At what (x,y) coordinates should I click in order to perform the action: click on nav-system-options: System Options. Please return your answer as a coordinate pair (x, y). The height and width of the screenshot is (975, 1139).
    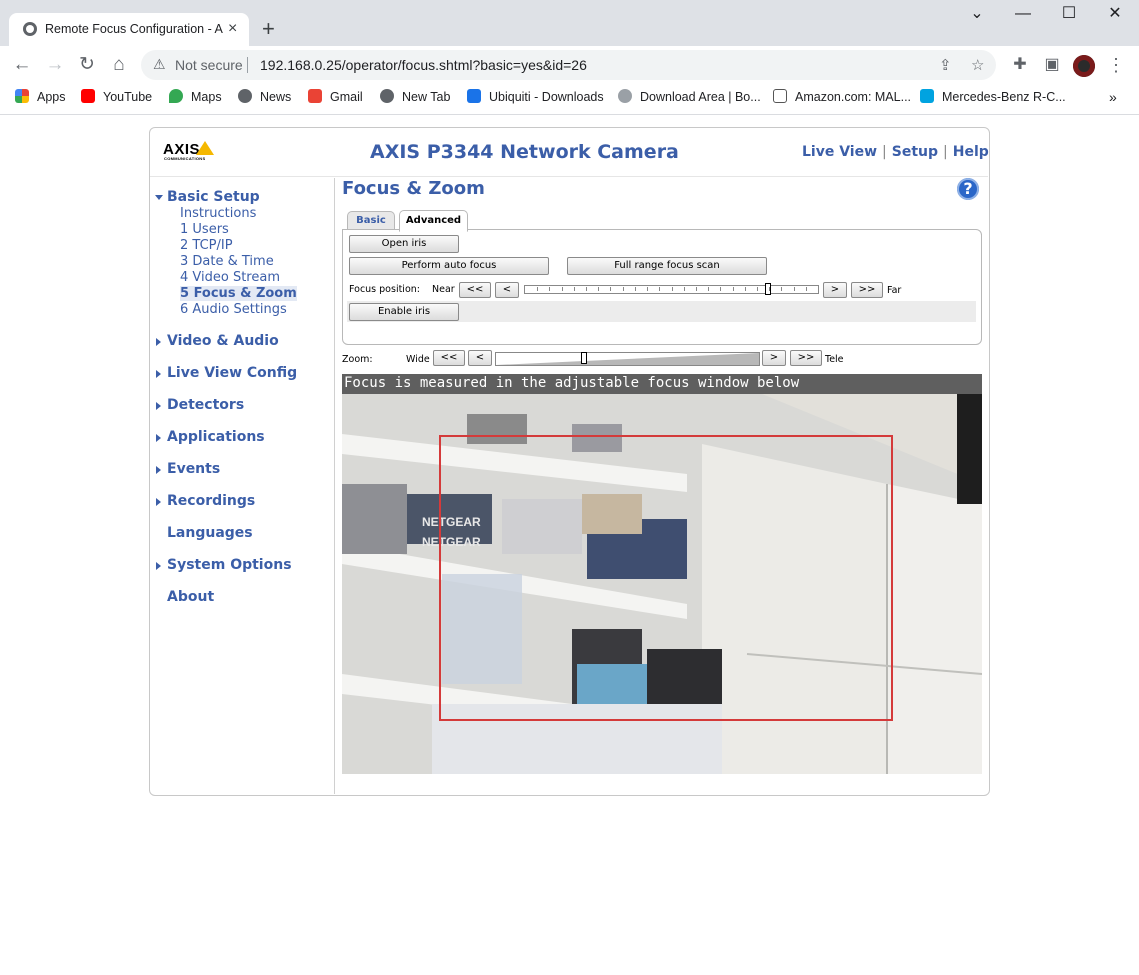
    Looking at the image, I should click on (224, 565).